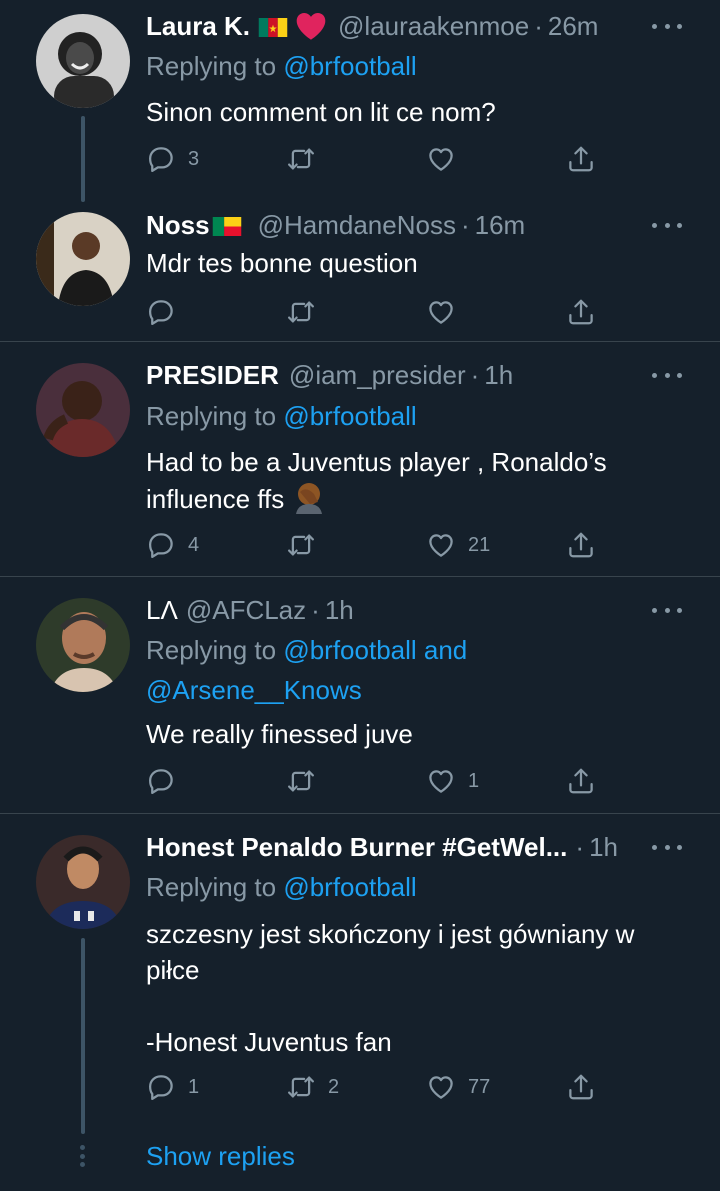  I want to click on like-button: 1, so click(452, 781).